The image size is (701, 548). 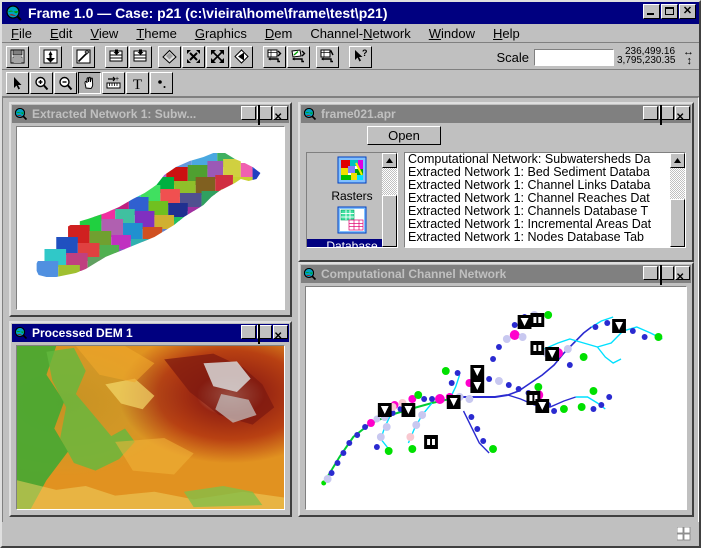 I want to click on window-title-channel-network: Computational Channel Network, so click(x=414, y=274).